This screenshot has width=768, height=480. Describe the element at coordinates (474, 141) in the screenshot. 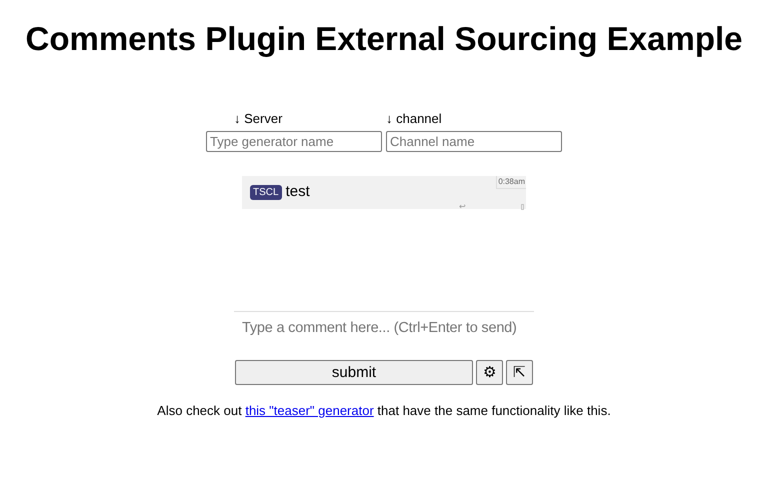

I see `input-field: Channel name` at that location.